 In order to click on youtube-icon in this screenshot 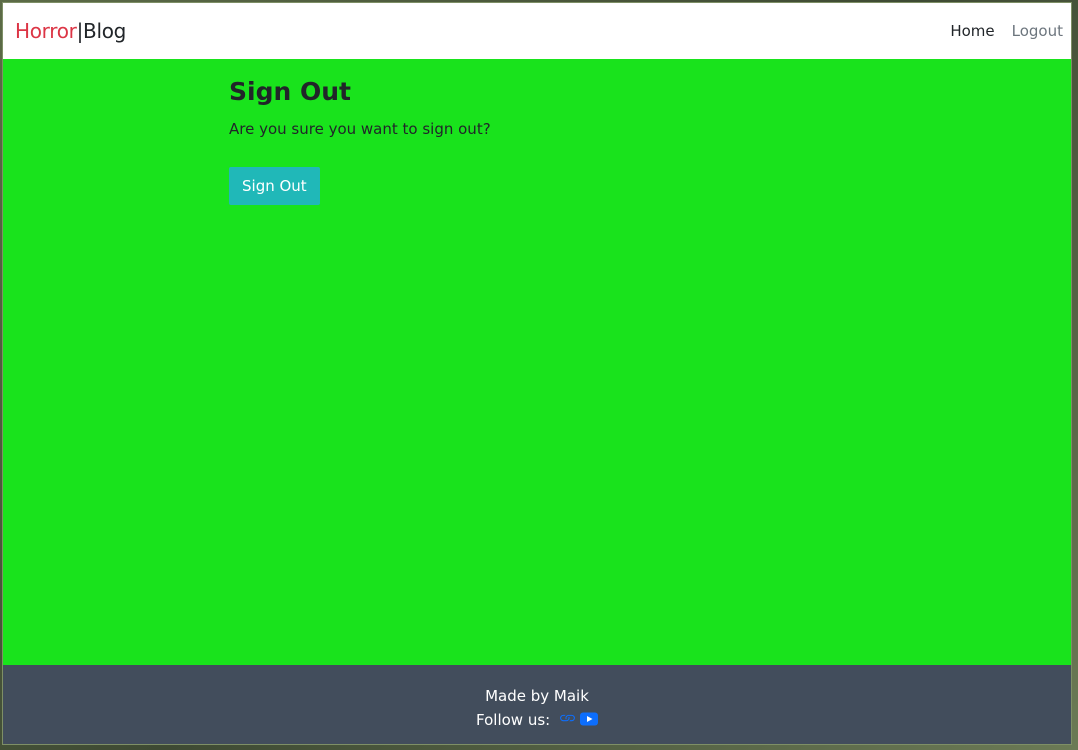, I will do `click(588, 721)`.